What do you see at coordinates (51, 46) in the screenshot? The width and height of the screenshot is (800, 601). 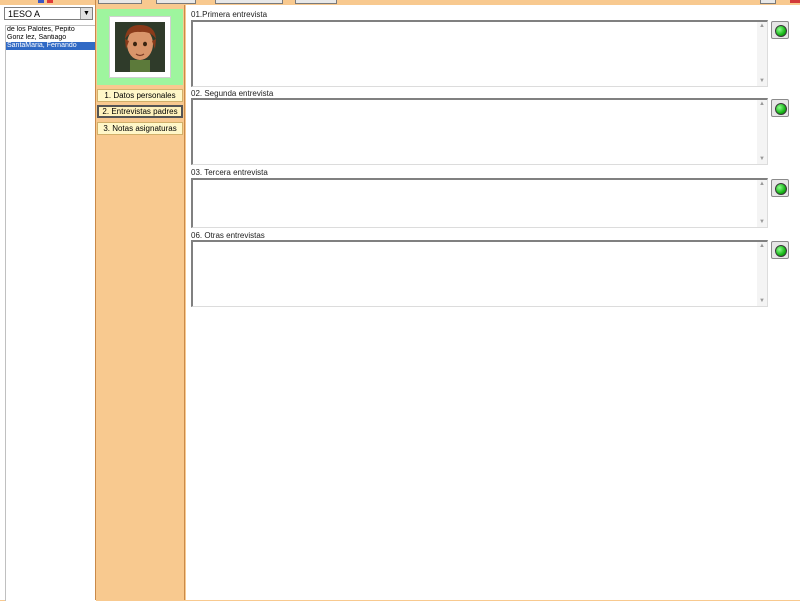 I see `list-item-selected: SantaMaria, Fernando` at bounding box center [51, 46].